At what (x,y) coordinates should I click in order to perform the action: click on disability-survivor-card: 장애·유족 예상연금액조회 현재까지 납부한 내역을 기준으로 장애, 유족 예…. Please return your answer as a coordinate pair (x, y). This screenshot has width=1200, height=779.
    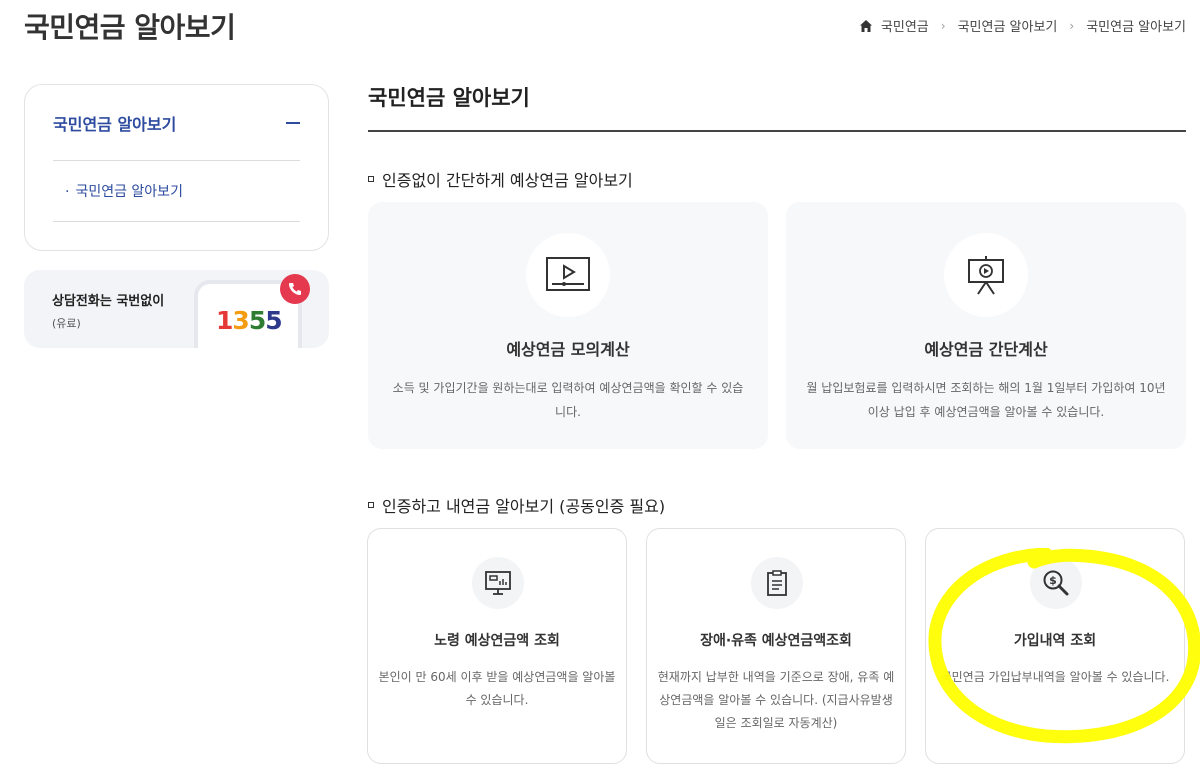
    Looking at the image, I should click on (776, 646).